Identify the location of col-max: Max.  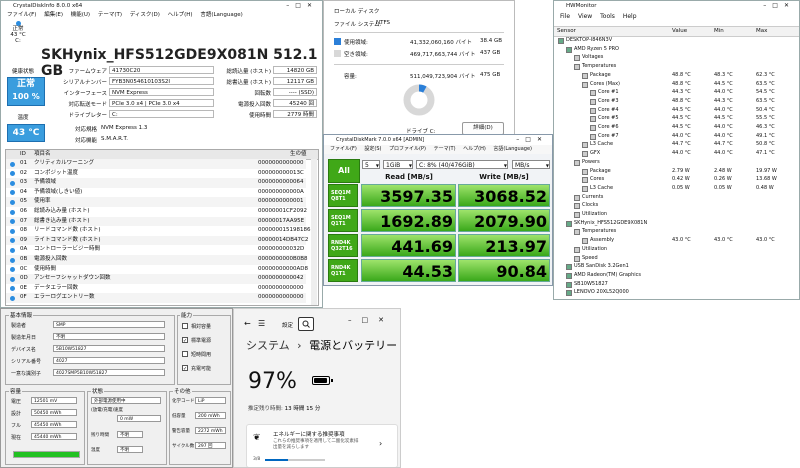
(761, 31).